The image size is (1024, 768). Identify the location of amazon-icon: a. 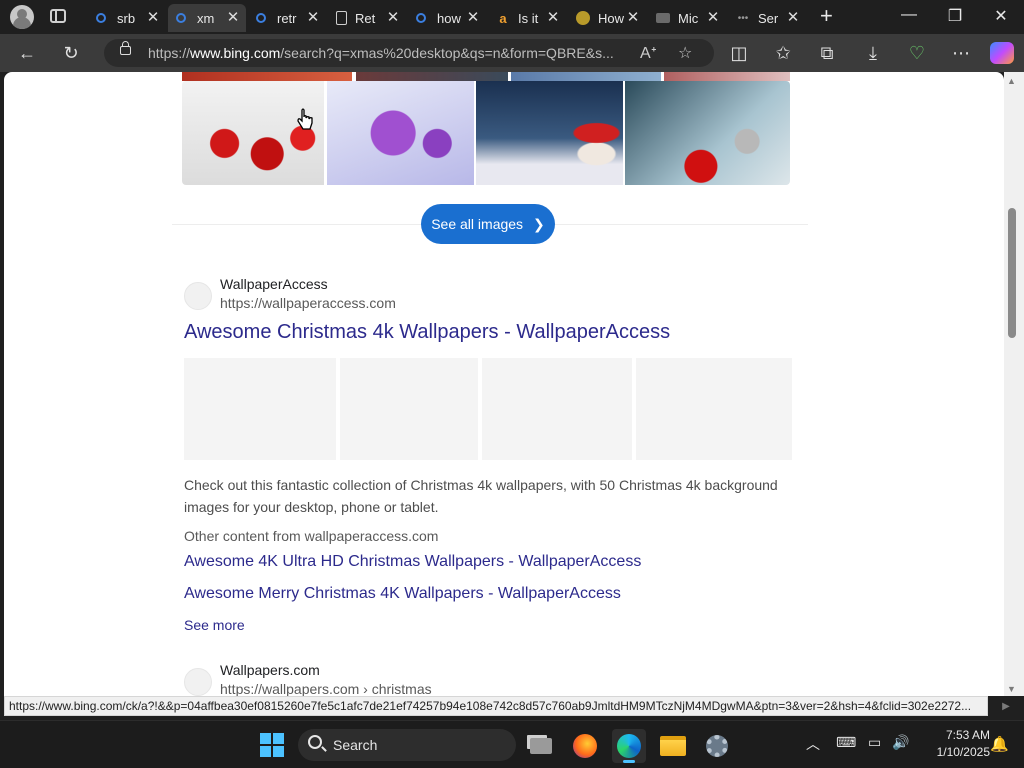
(503, 18).